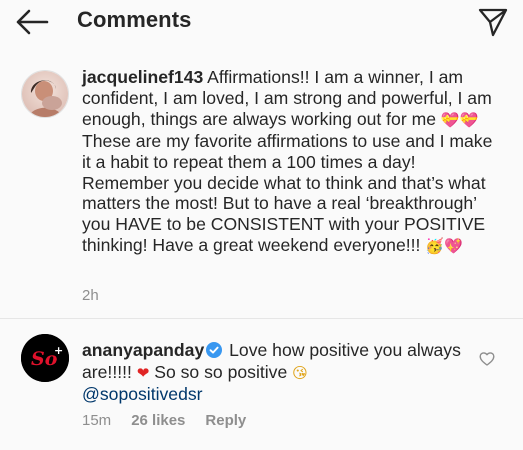  Describe the element at coordinates (221, 371) in the screenshot. I see `comment-body-2: So so so positive` at that location.